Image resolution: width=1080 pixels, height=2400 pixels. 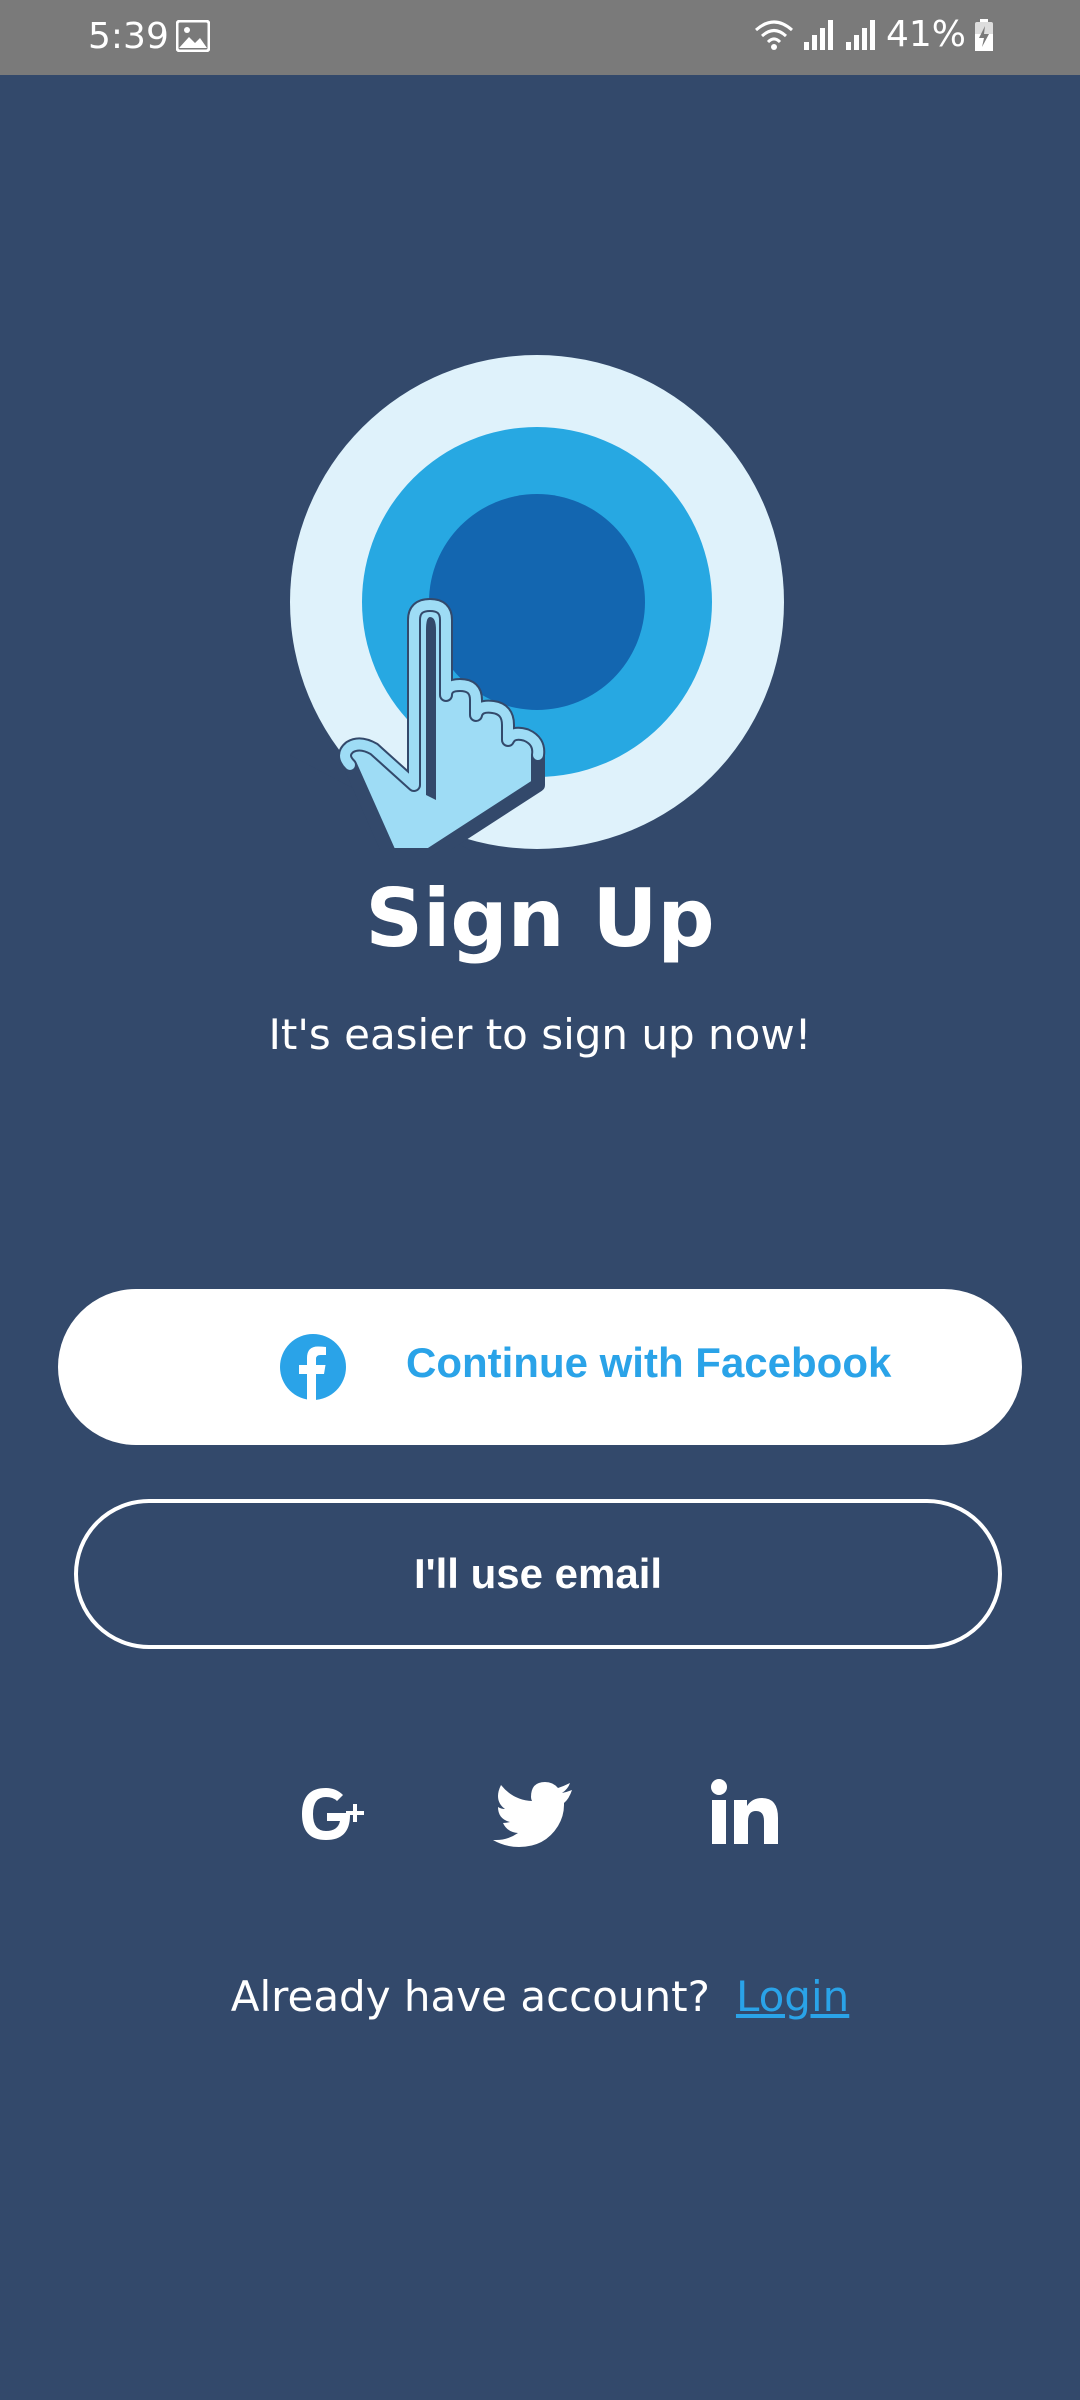 I want to click on facebook-icon, so click(x=313, y=1367).